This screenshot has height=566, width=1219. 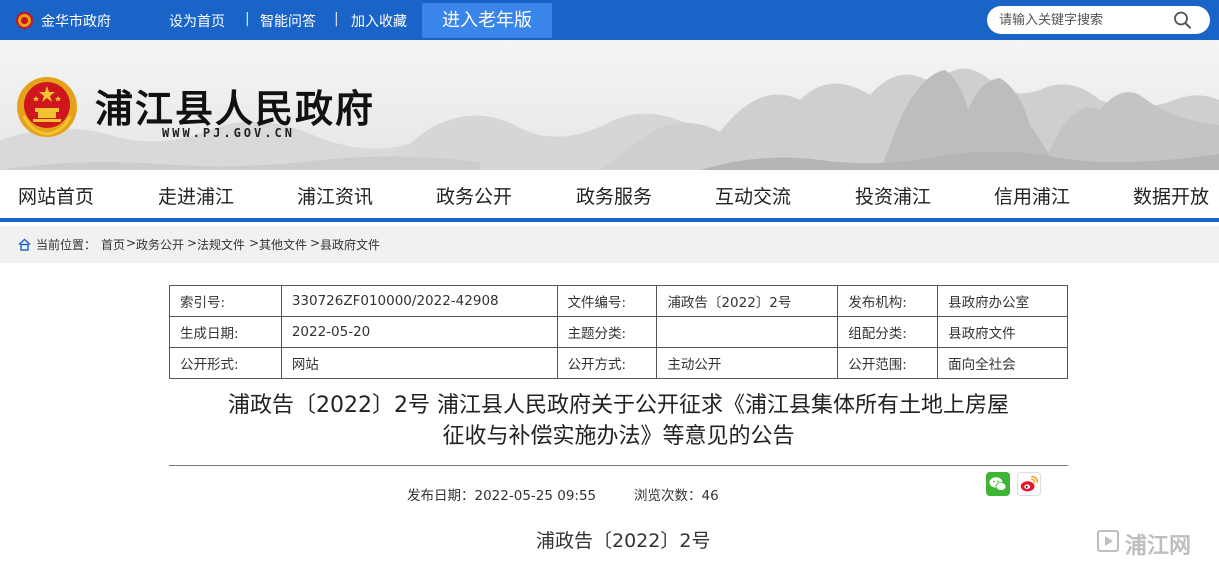 I want to click on nav-item-news: 浦江资讯, so click(x=335, y=195).